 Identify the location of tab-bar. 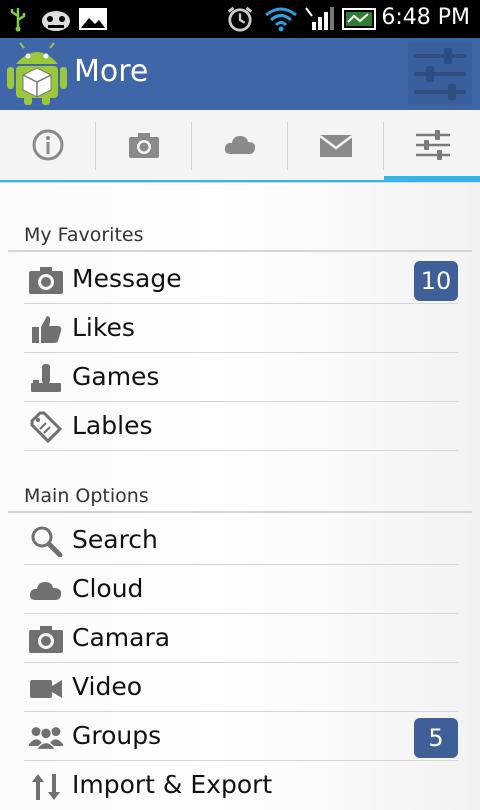
(240, 146).